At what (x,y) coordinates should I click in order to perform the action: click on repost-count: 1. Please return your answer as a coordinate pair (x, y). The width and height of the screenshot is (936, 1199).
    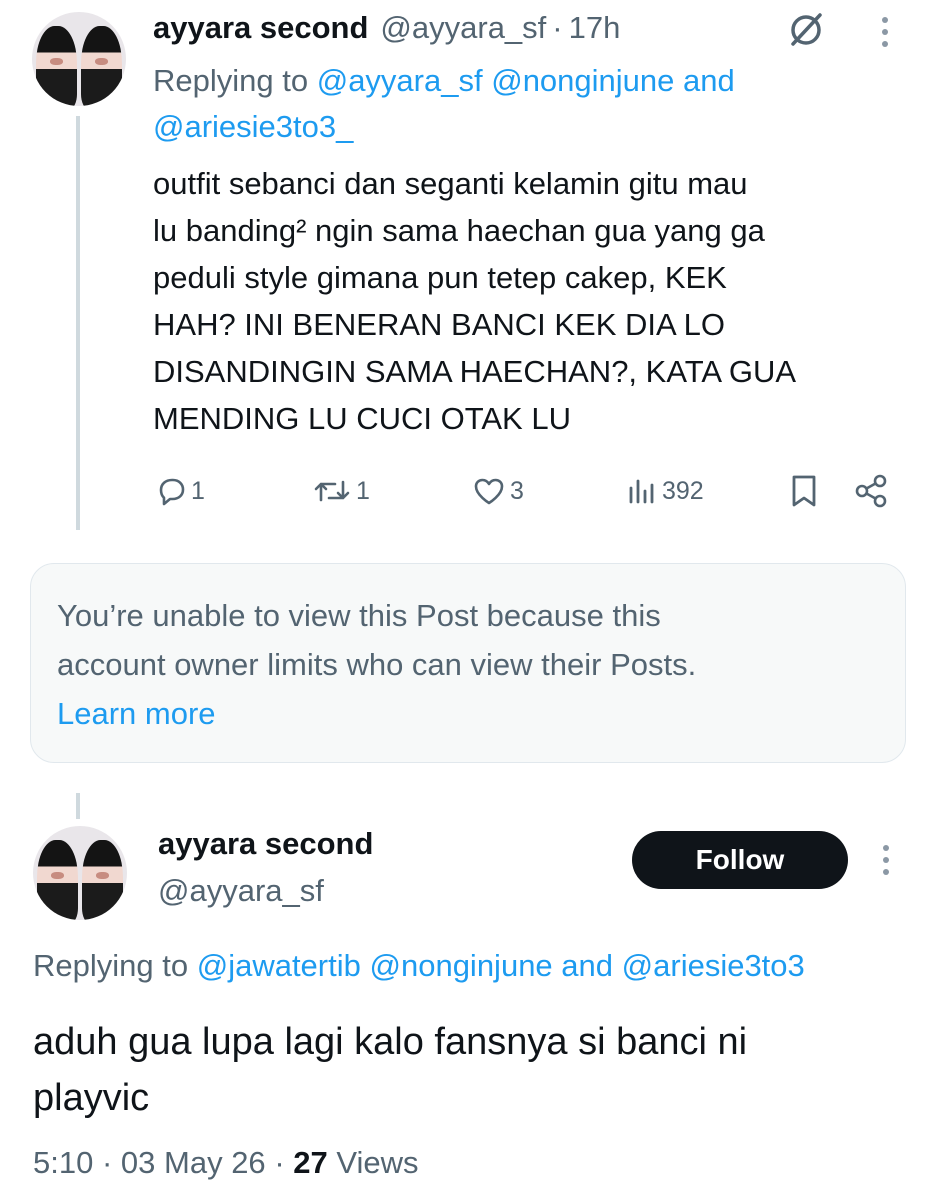
    Looking at the image, I should click on (363, 490).